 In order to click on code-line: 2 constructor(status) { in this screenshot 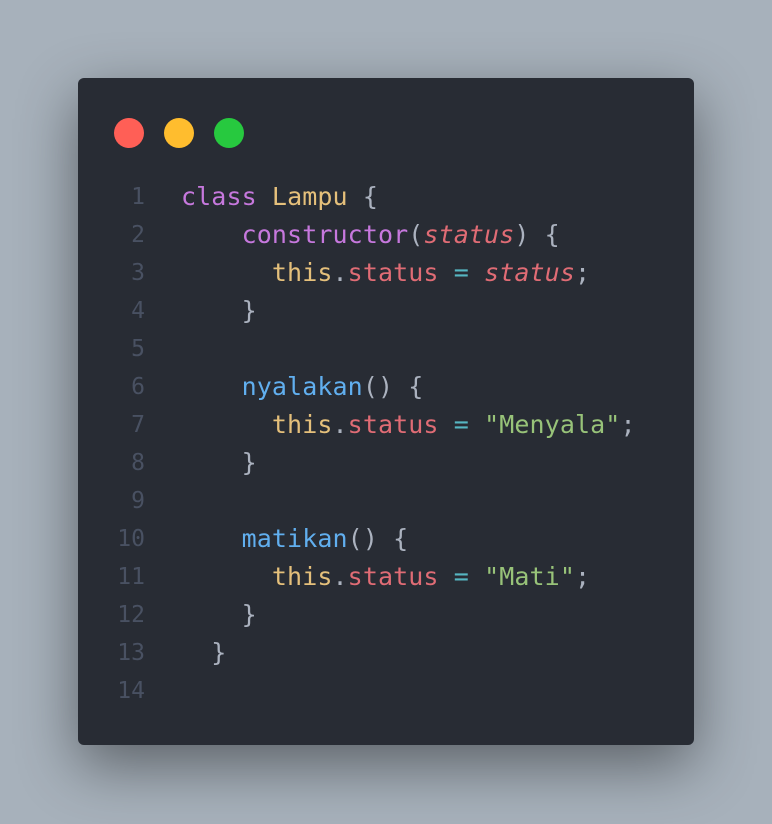, I will do `click(386, 235)`.